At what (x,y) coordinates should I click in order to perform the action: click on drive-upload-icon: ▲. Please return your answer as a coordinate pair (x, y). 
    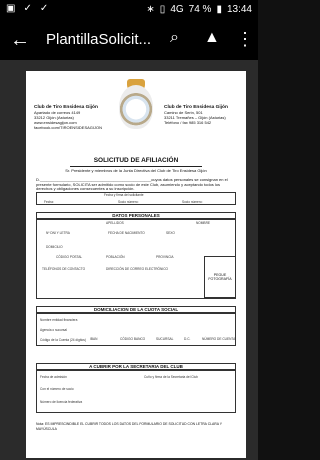
    Looking at the image, I should click on (212, 38).